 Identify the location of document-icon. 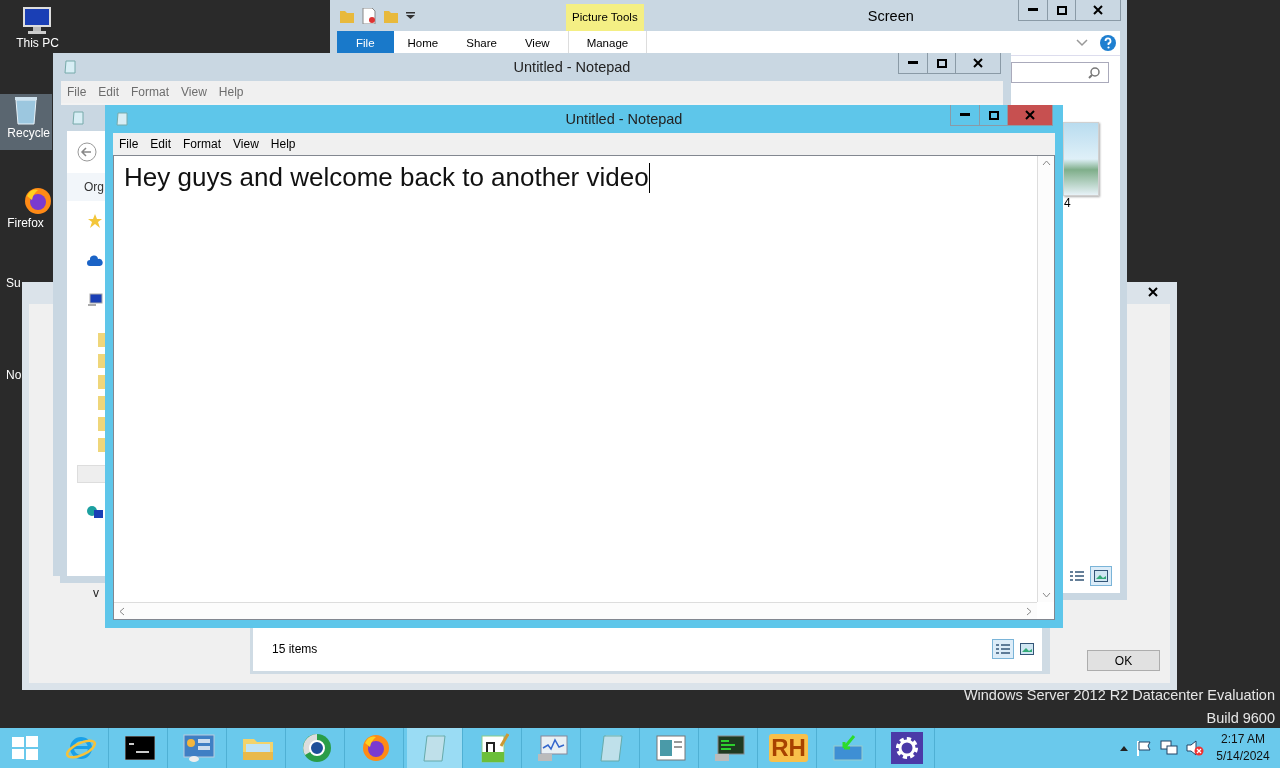
(369, 15).